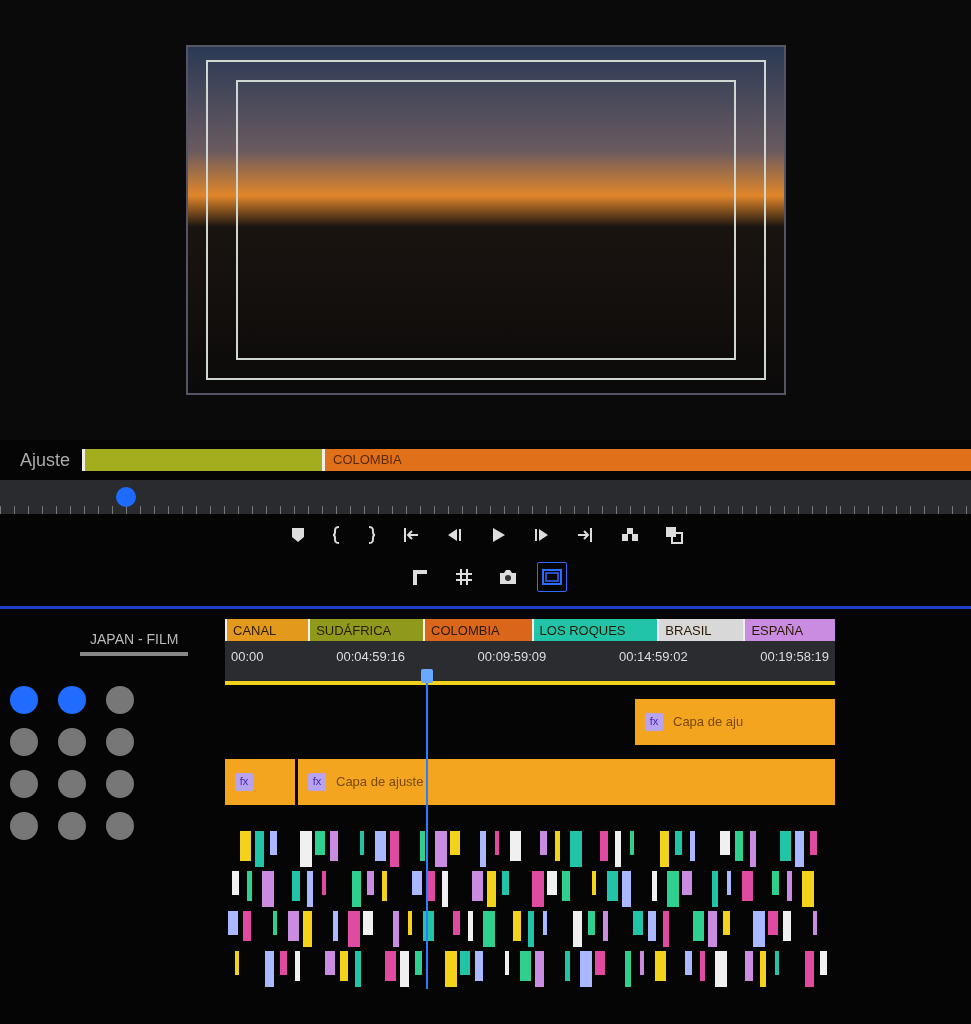  I want to click on overwrite-icon, so click(673, 535).